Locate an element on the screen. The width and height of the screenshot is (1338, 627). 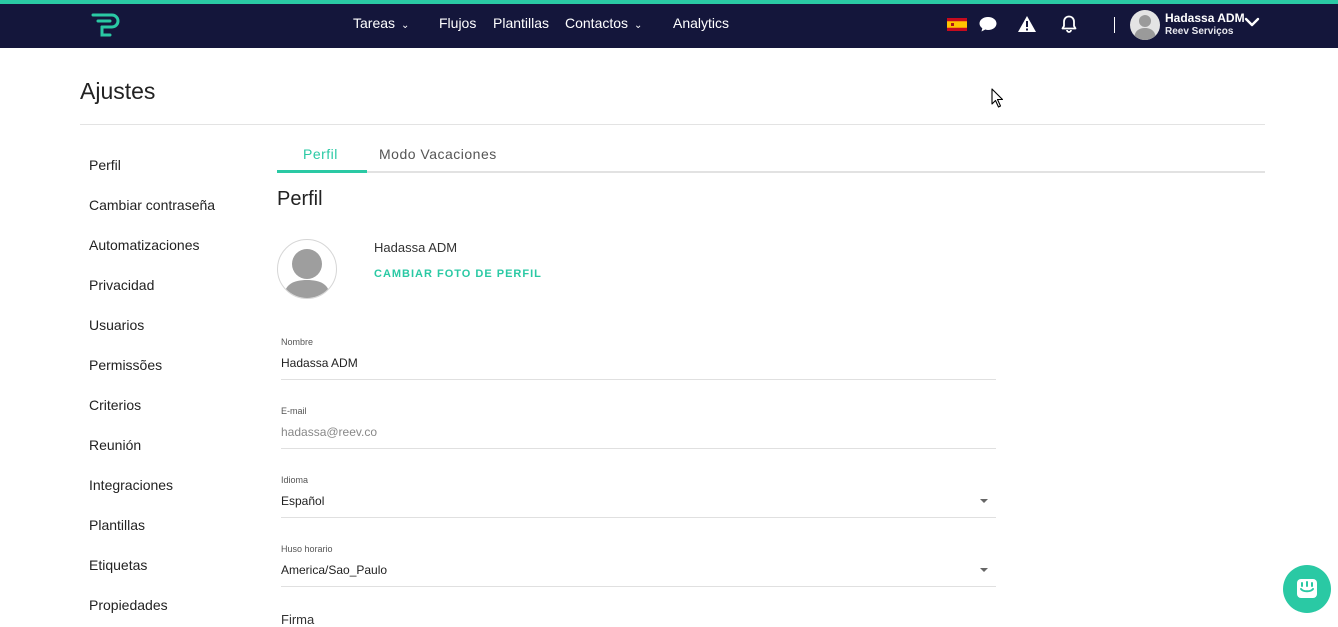
active-tab-indicator is located at coordinates (322, 171).